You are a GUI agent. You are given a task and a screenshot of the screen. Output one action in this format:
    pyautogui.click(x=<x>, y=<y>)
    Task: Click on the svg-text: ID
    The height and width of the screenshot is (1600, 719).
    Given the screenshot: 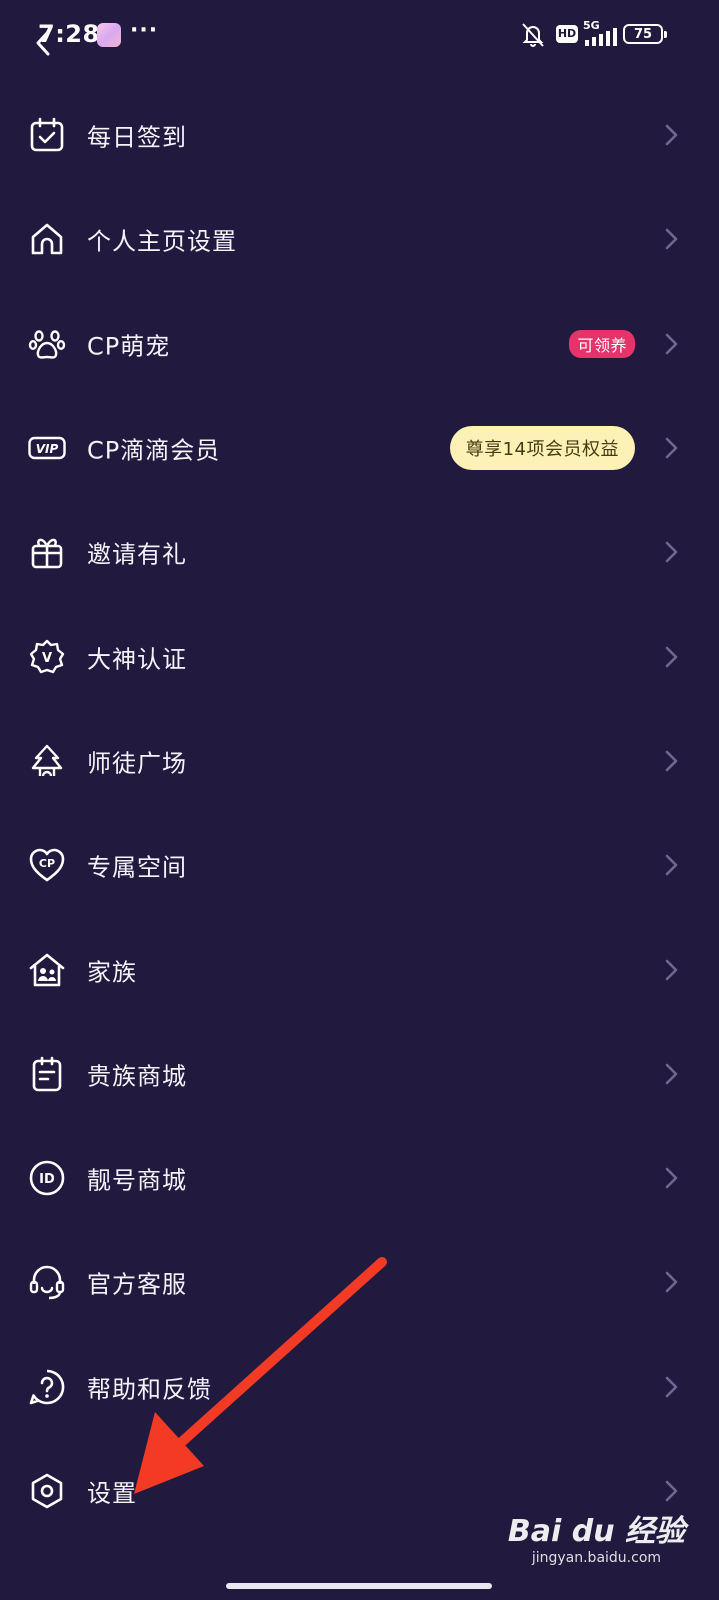 What is the action you would take?
    pyautogui.click(x=47, y=1179)
    